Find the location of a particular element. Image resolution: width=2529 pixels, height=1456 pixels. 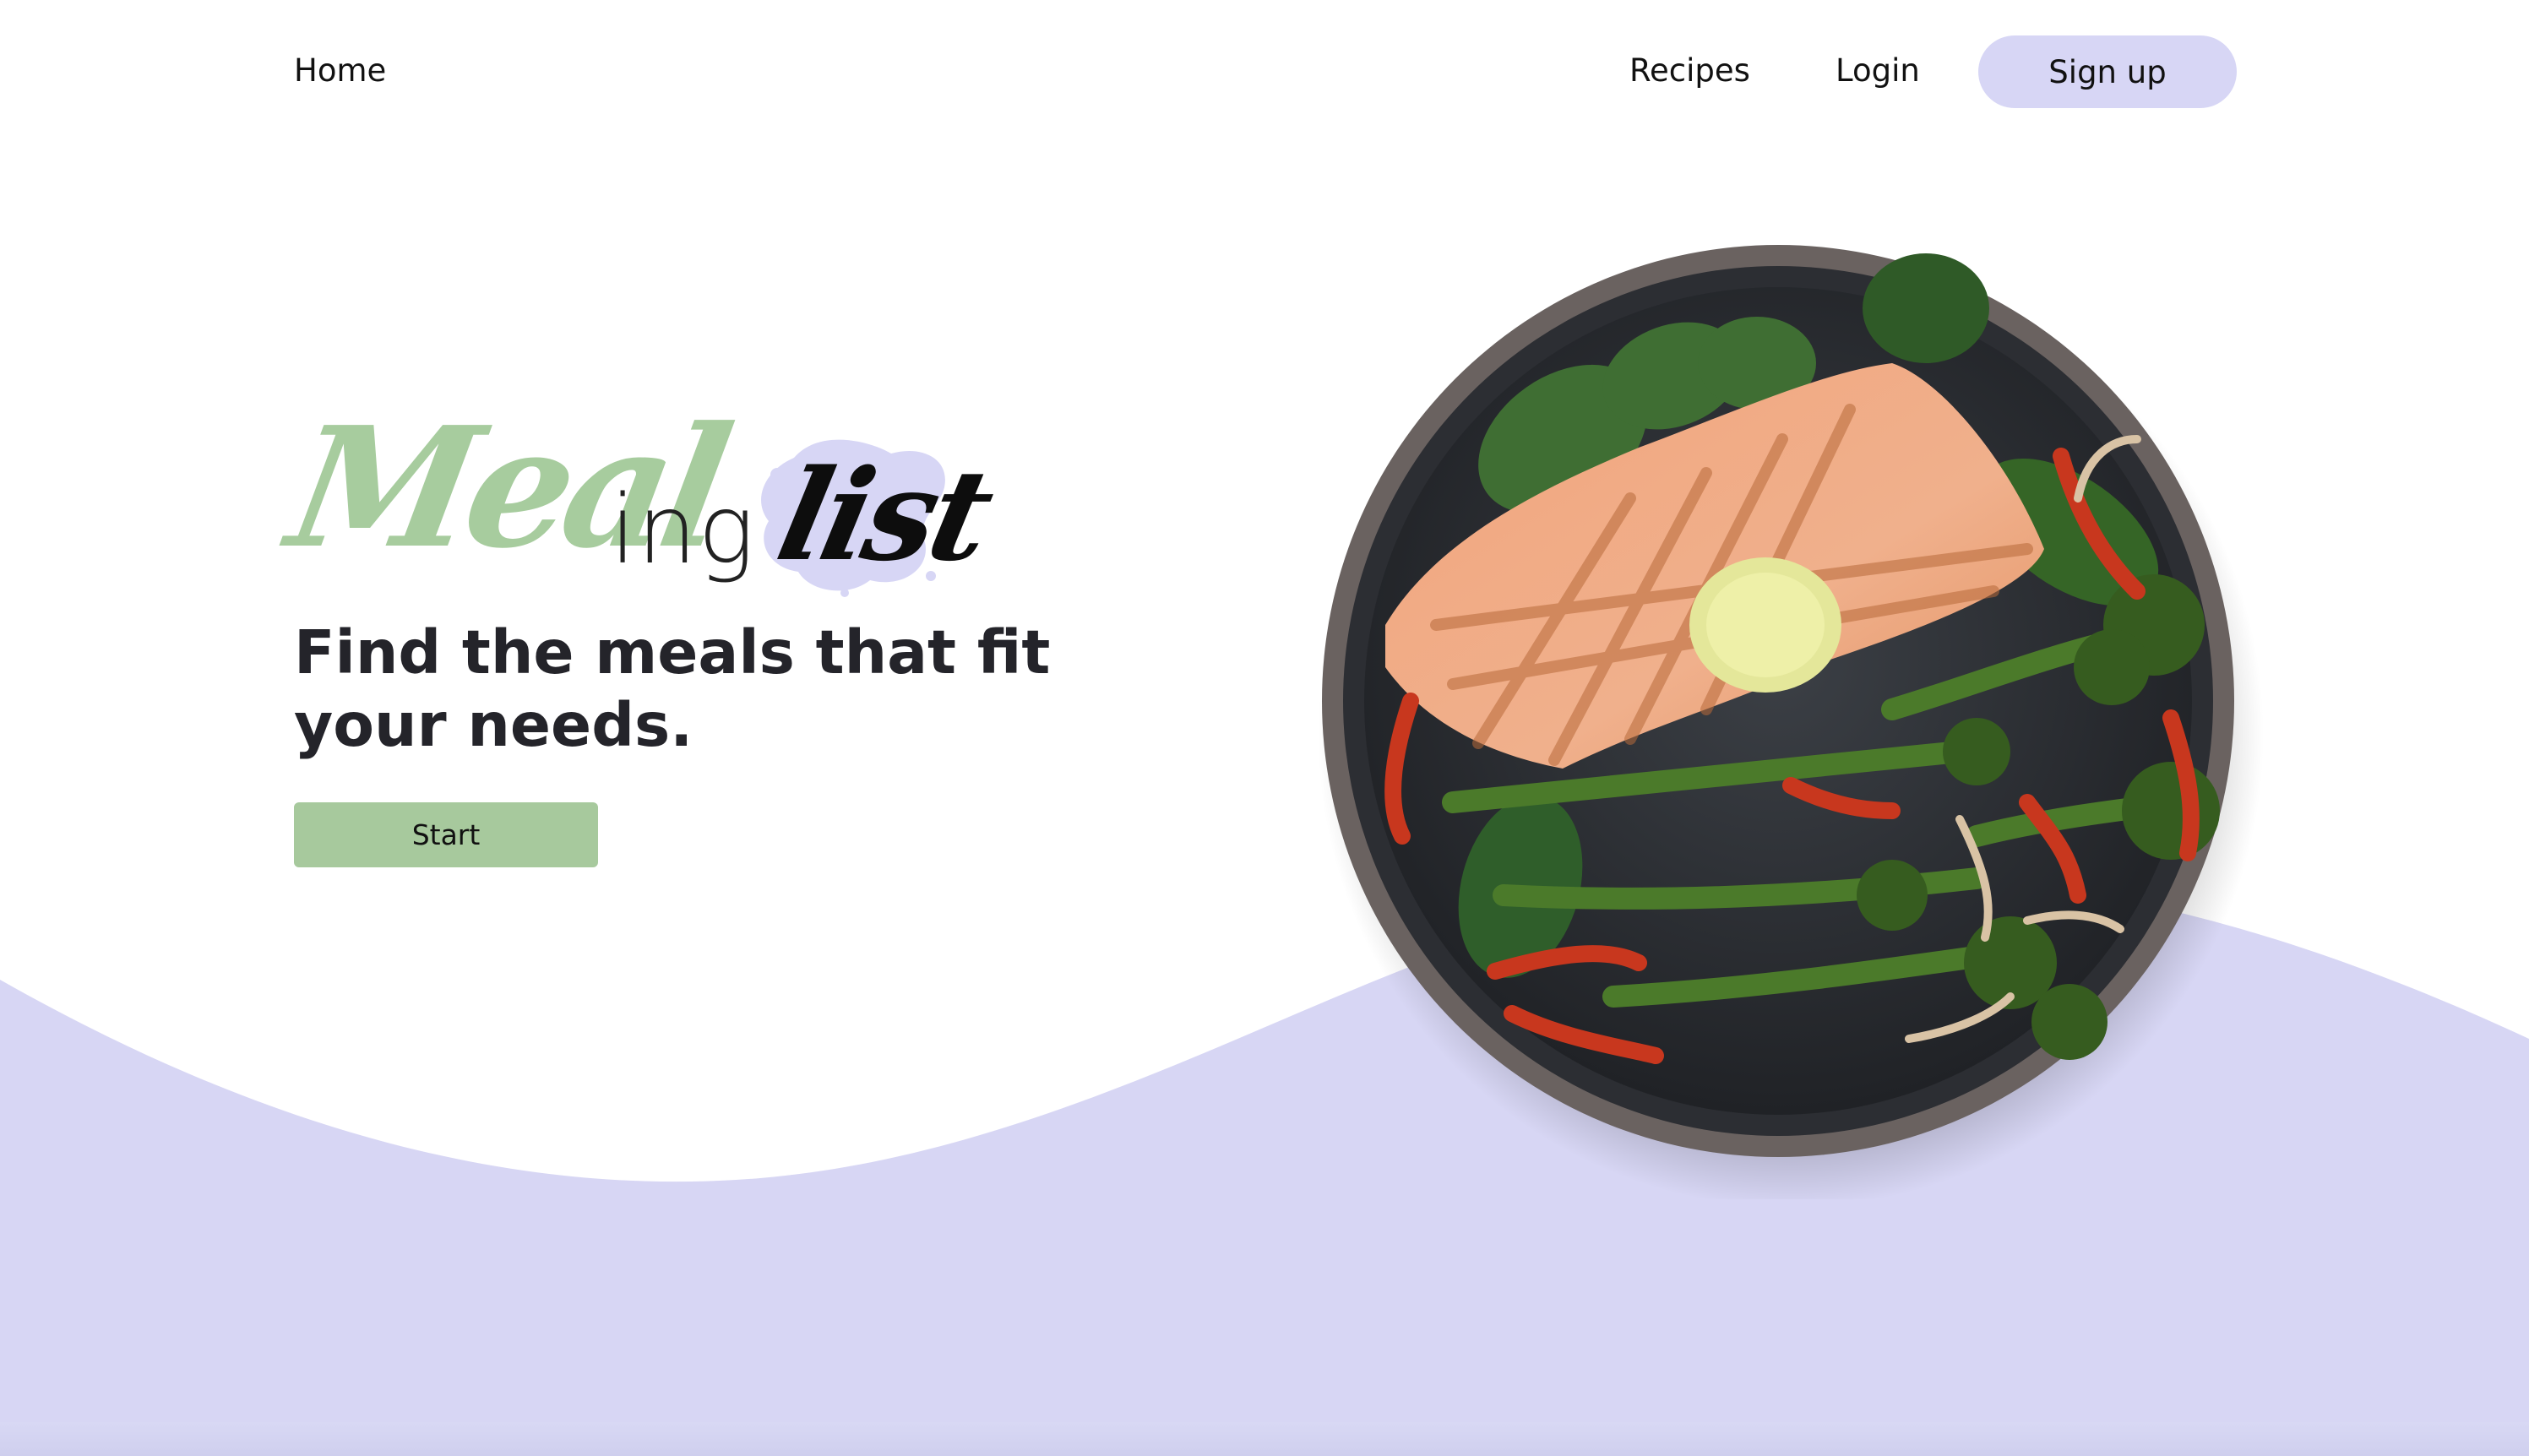

site-logo: Meal ing list is located at coordinates (639, 504).